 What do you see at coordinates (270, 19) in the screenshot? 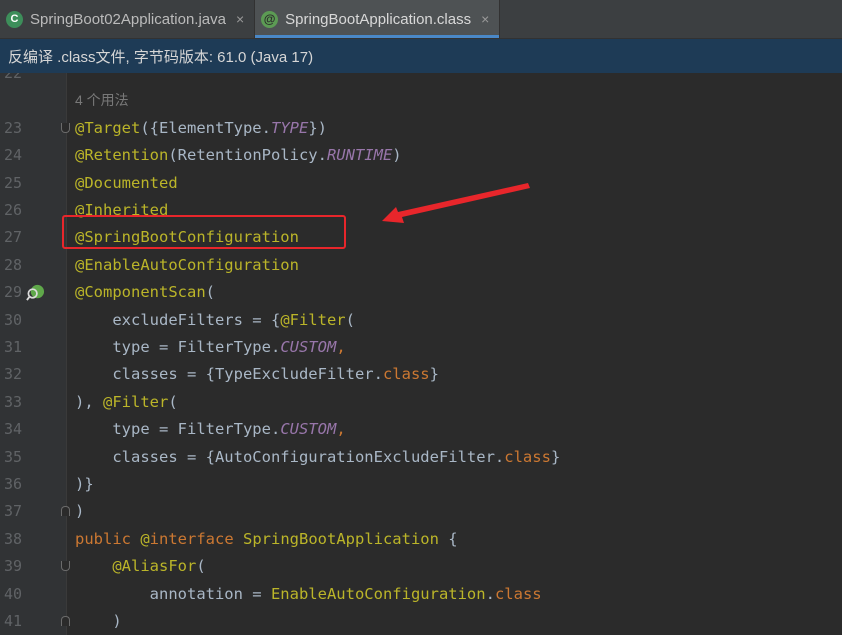
I see `annotation-icon: @` at bounding box center [270, 19].